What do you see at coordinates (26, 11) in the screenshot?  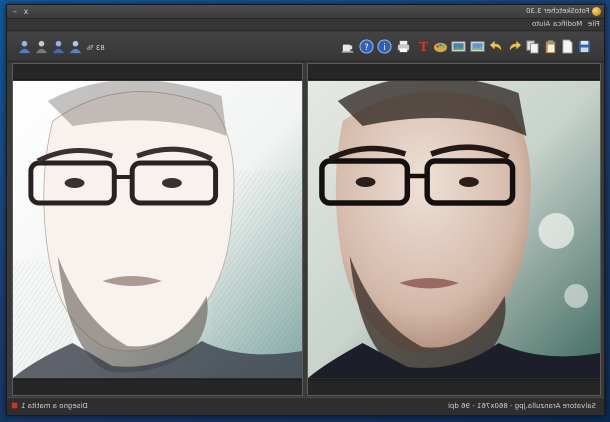 I see `close-button: x` at bounding box center [26, 11].